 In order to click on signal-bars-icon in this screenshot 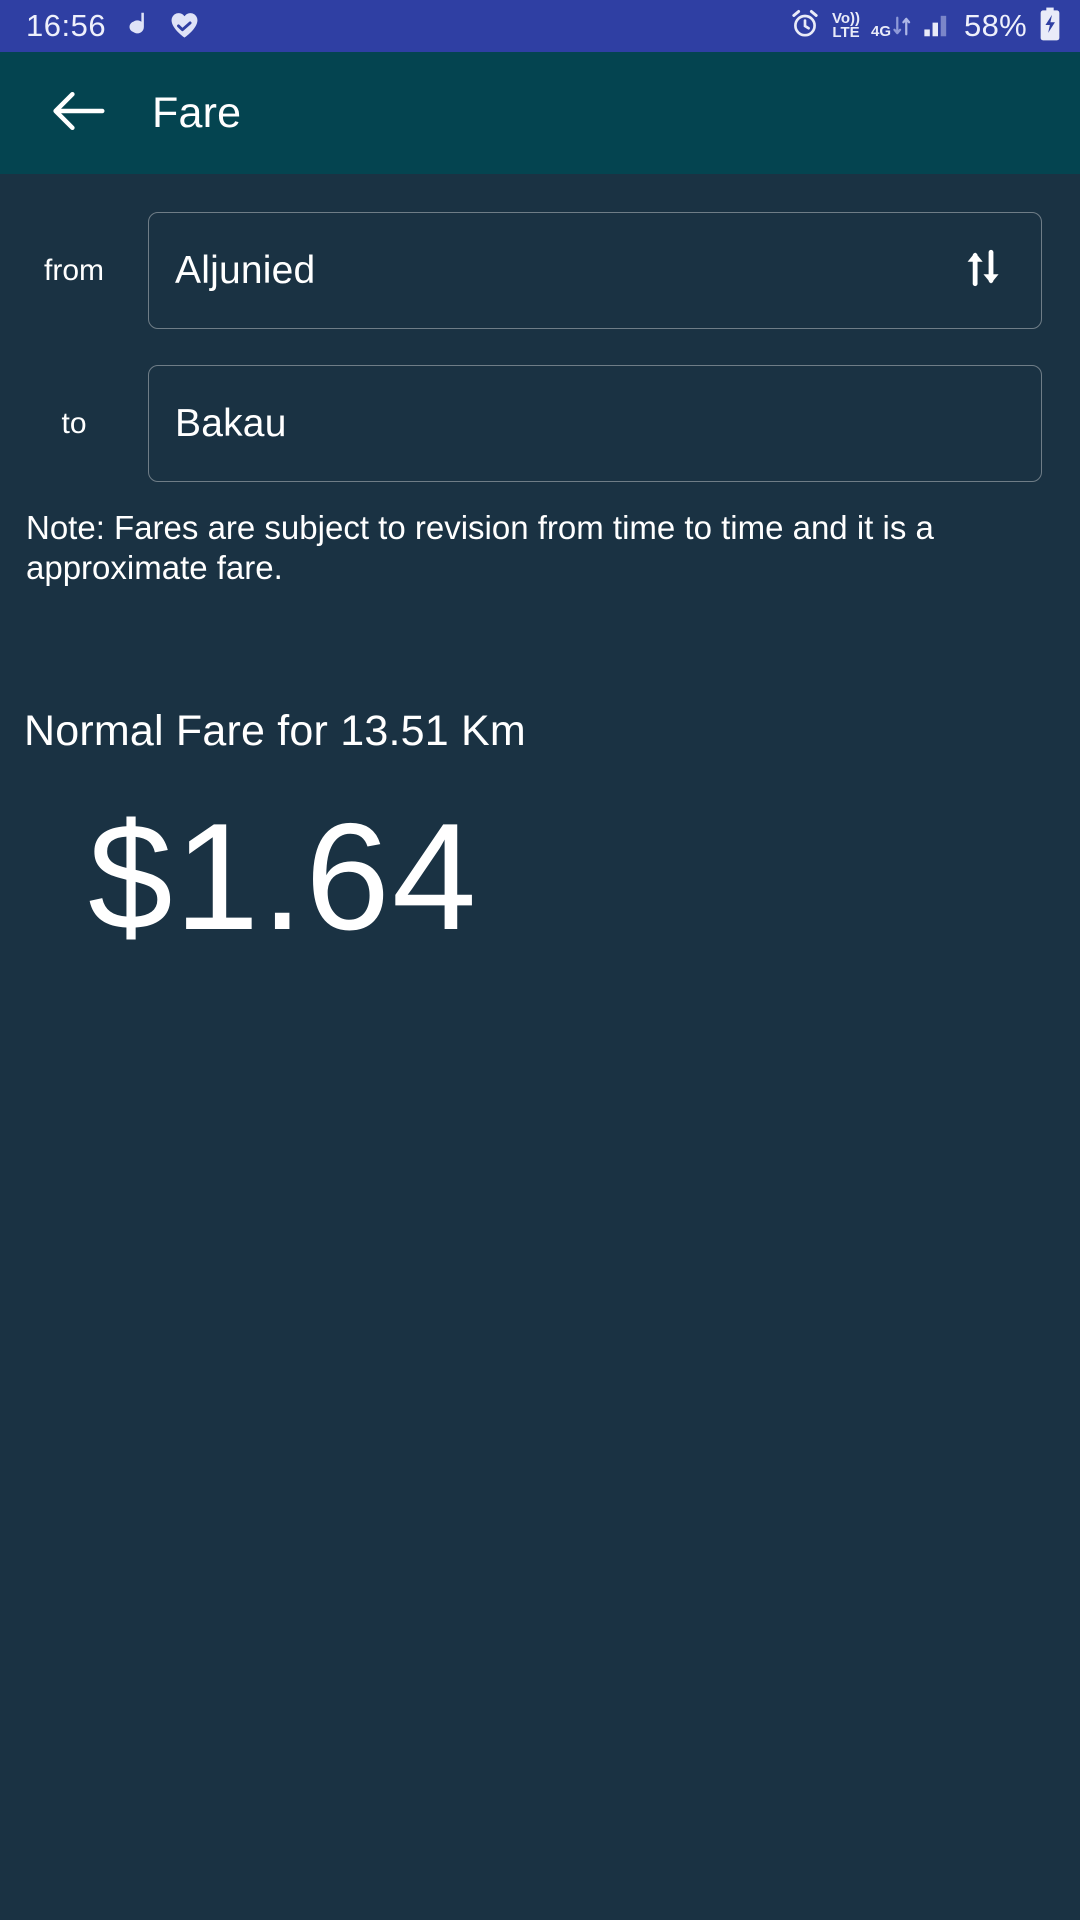, I will do `click(938, 26)`.